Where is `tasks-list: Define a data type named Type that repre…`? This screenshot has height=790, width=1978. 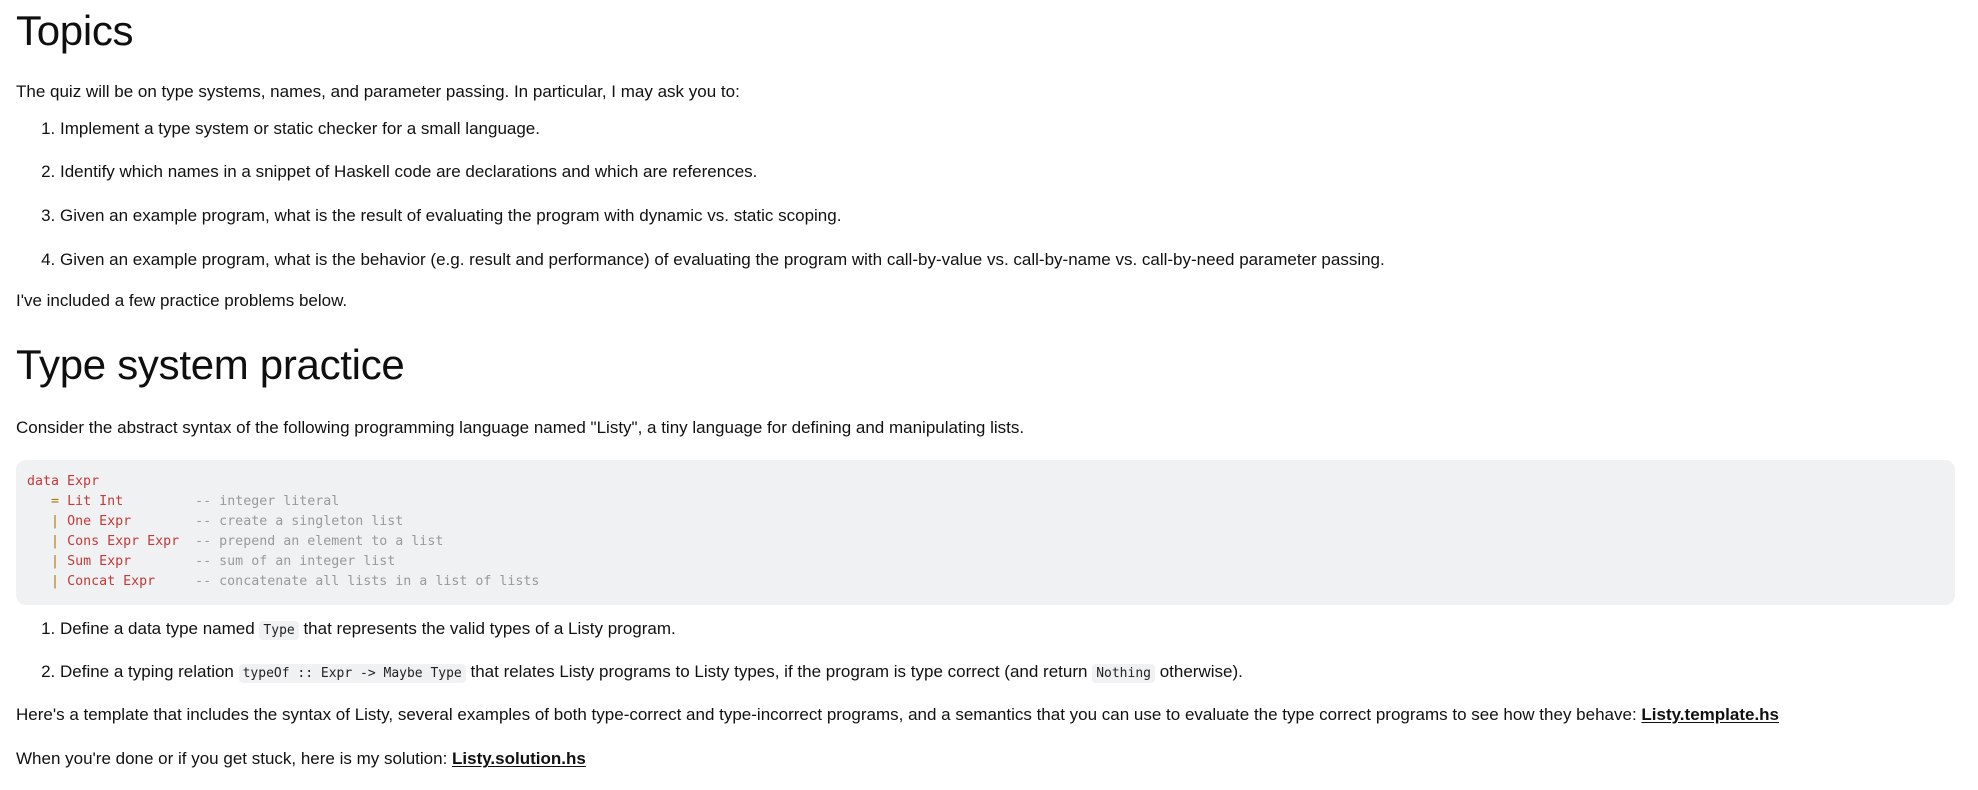
tasks-list: Define a data type named Type that repre… is located at coordinates (989, 650).